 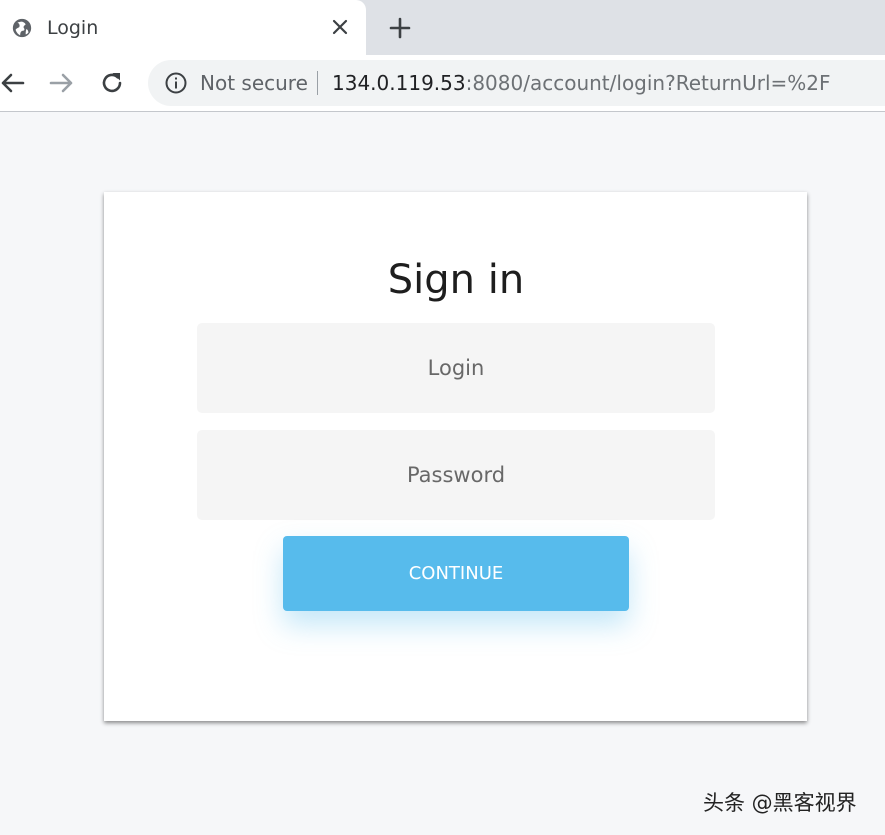 What do you see at coordinates (456, 368) in the screenshot?
I see `login-input` at bounding box center [456, 368].